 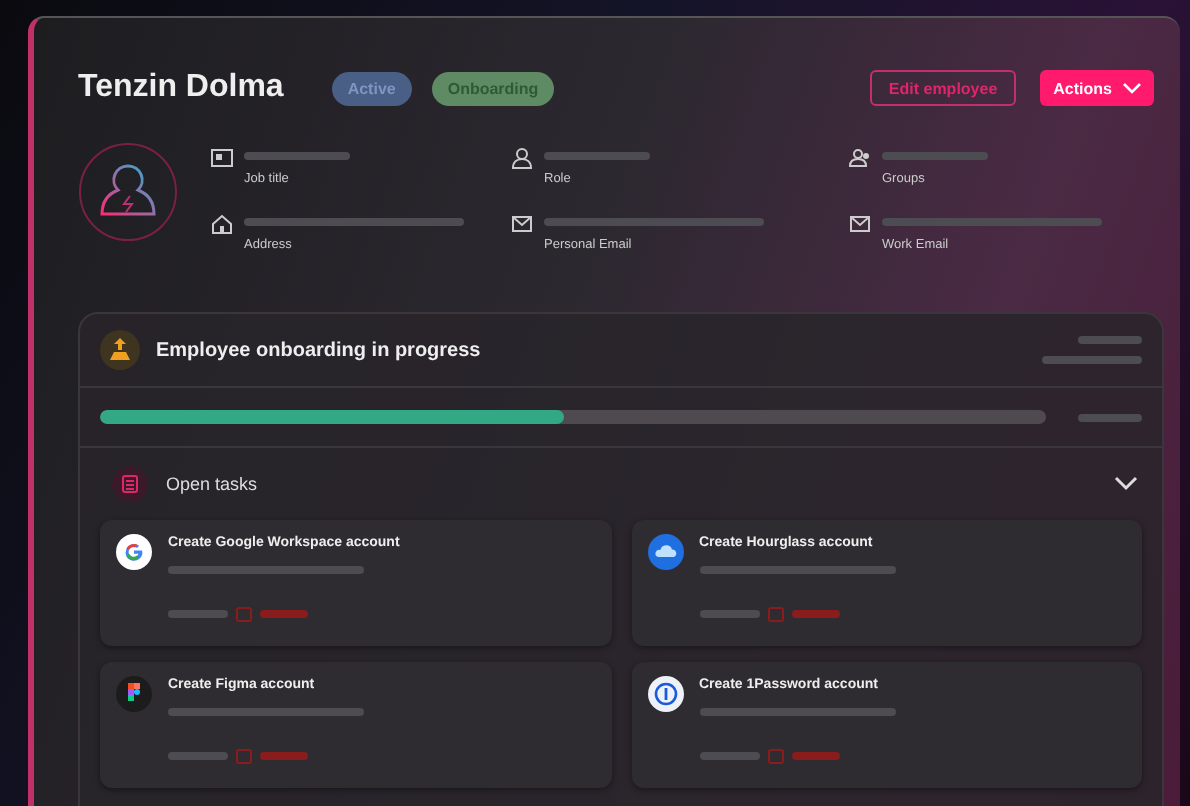 What do you see at coordinates (665, 552) in the screenshot?
I see `cloud-icon` at bounding box center [665, 552].